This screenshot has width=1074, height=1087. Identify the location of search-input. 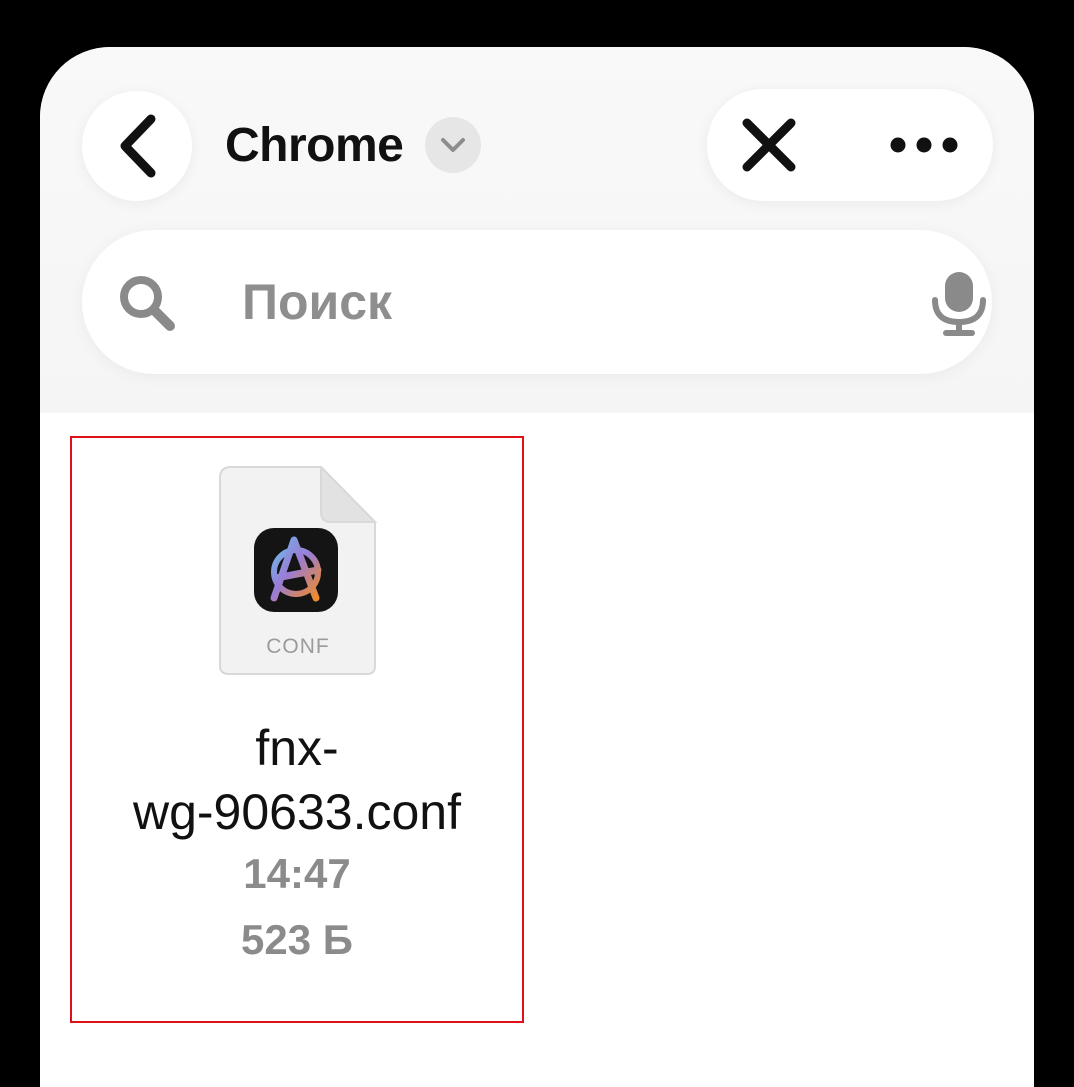
(552, 302).